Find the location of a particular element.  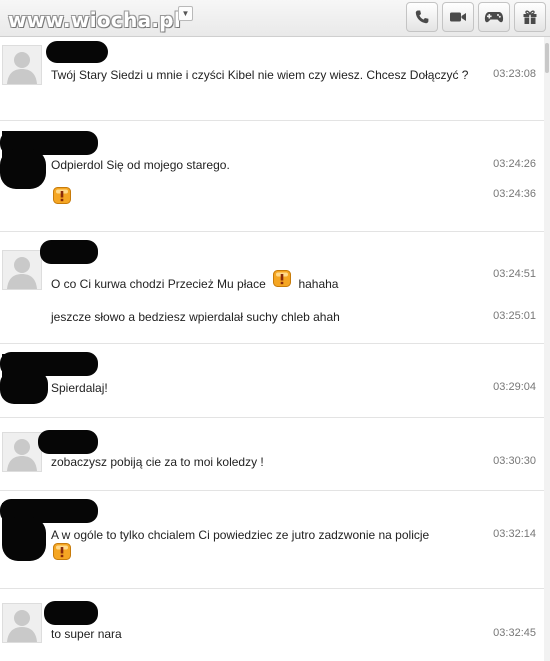

call-button is located at coordinates (422, 17).